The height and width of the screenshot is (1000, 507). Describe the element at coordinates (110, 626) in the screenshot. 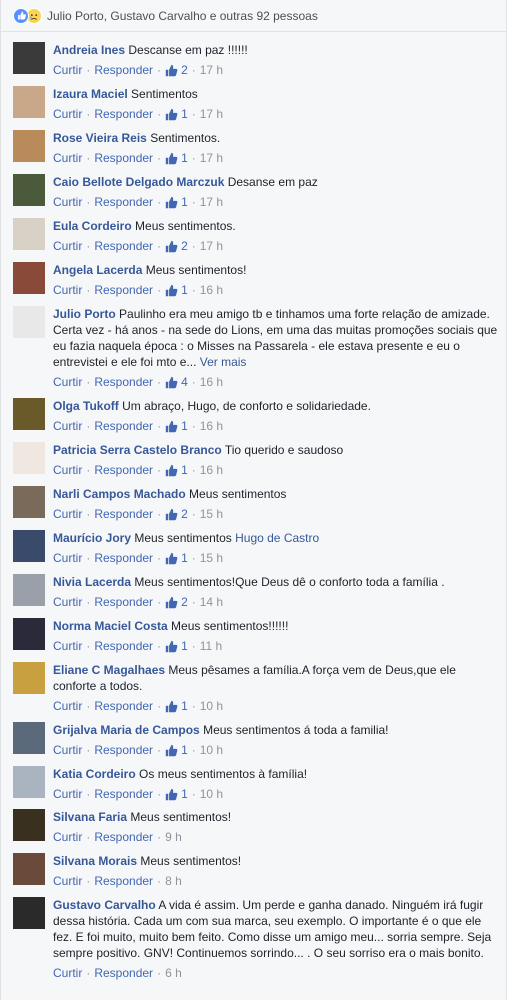

I see `commenter-name: Norma Maciel Costa` at that location.